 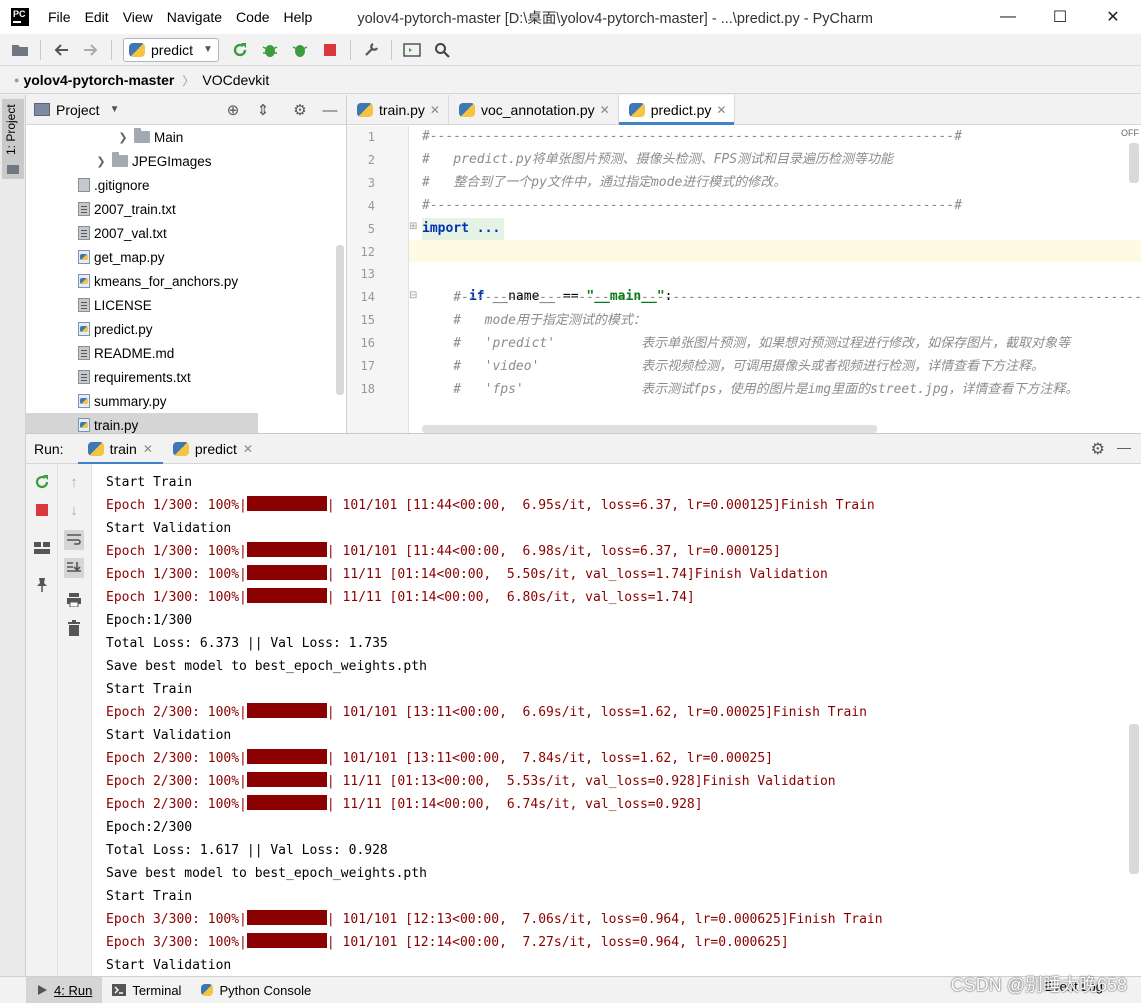 What do you see at coordinates (298, 17) in the screenshot?
I see `menu-help: Help` at bounding box center [298, 17].